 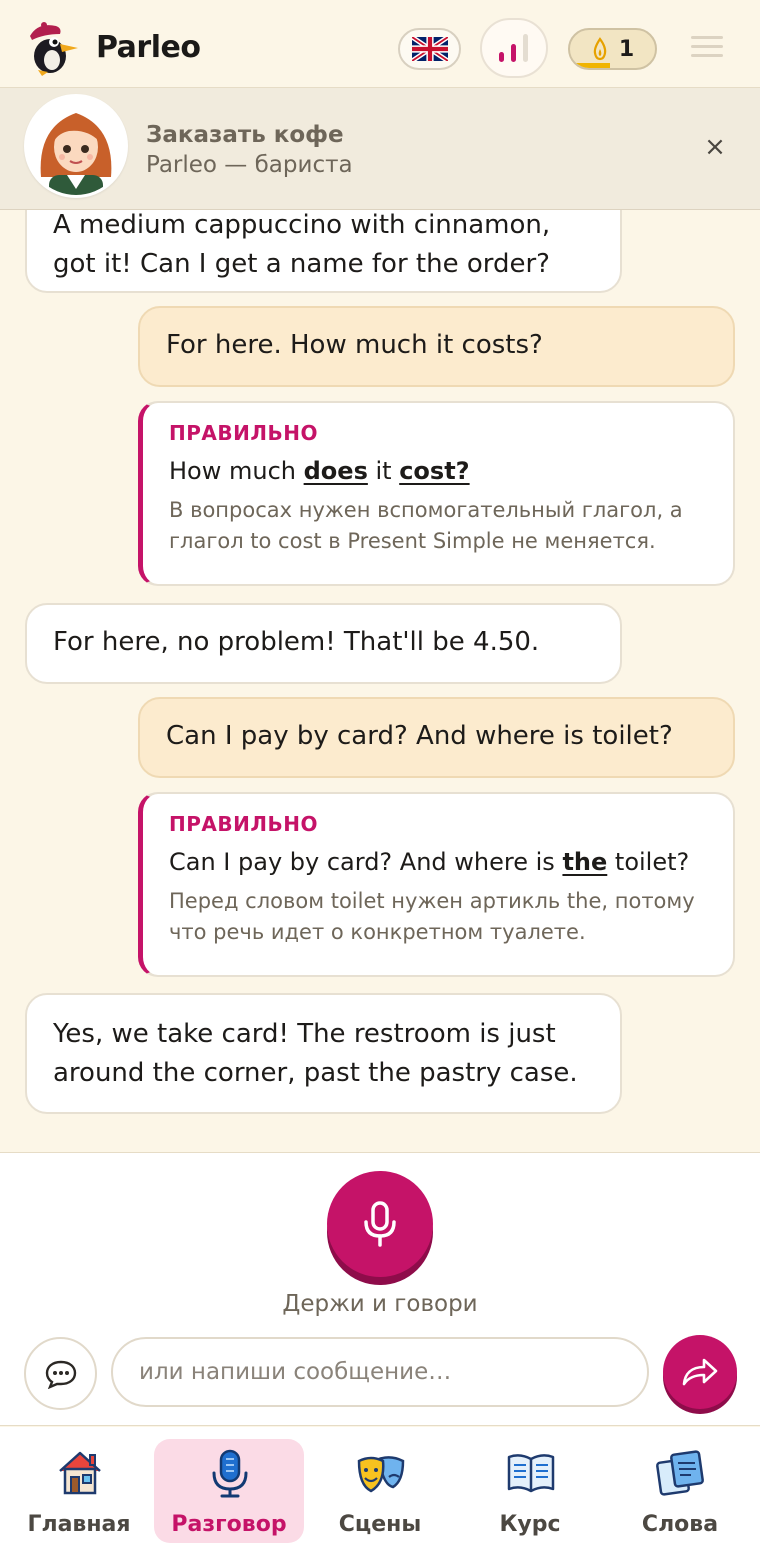 I want to click on close-icon: ×, so click(x=715, y=147).